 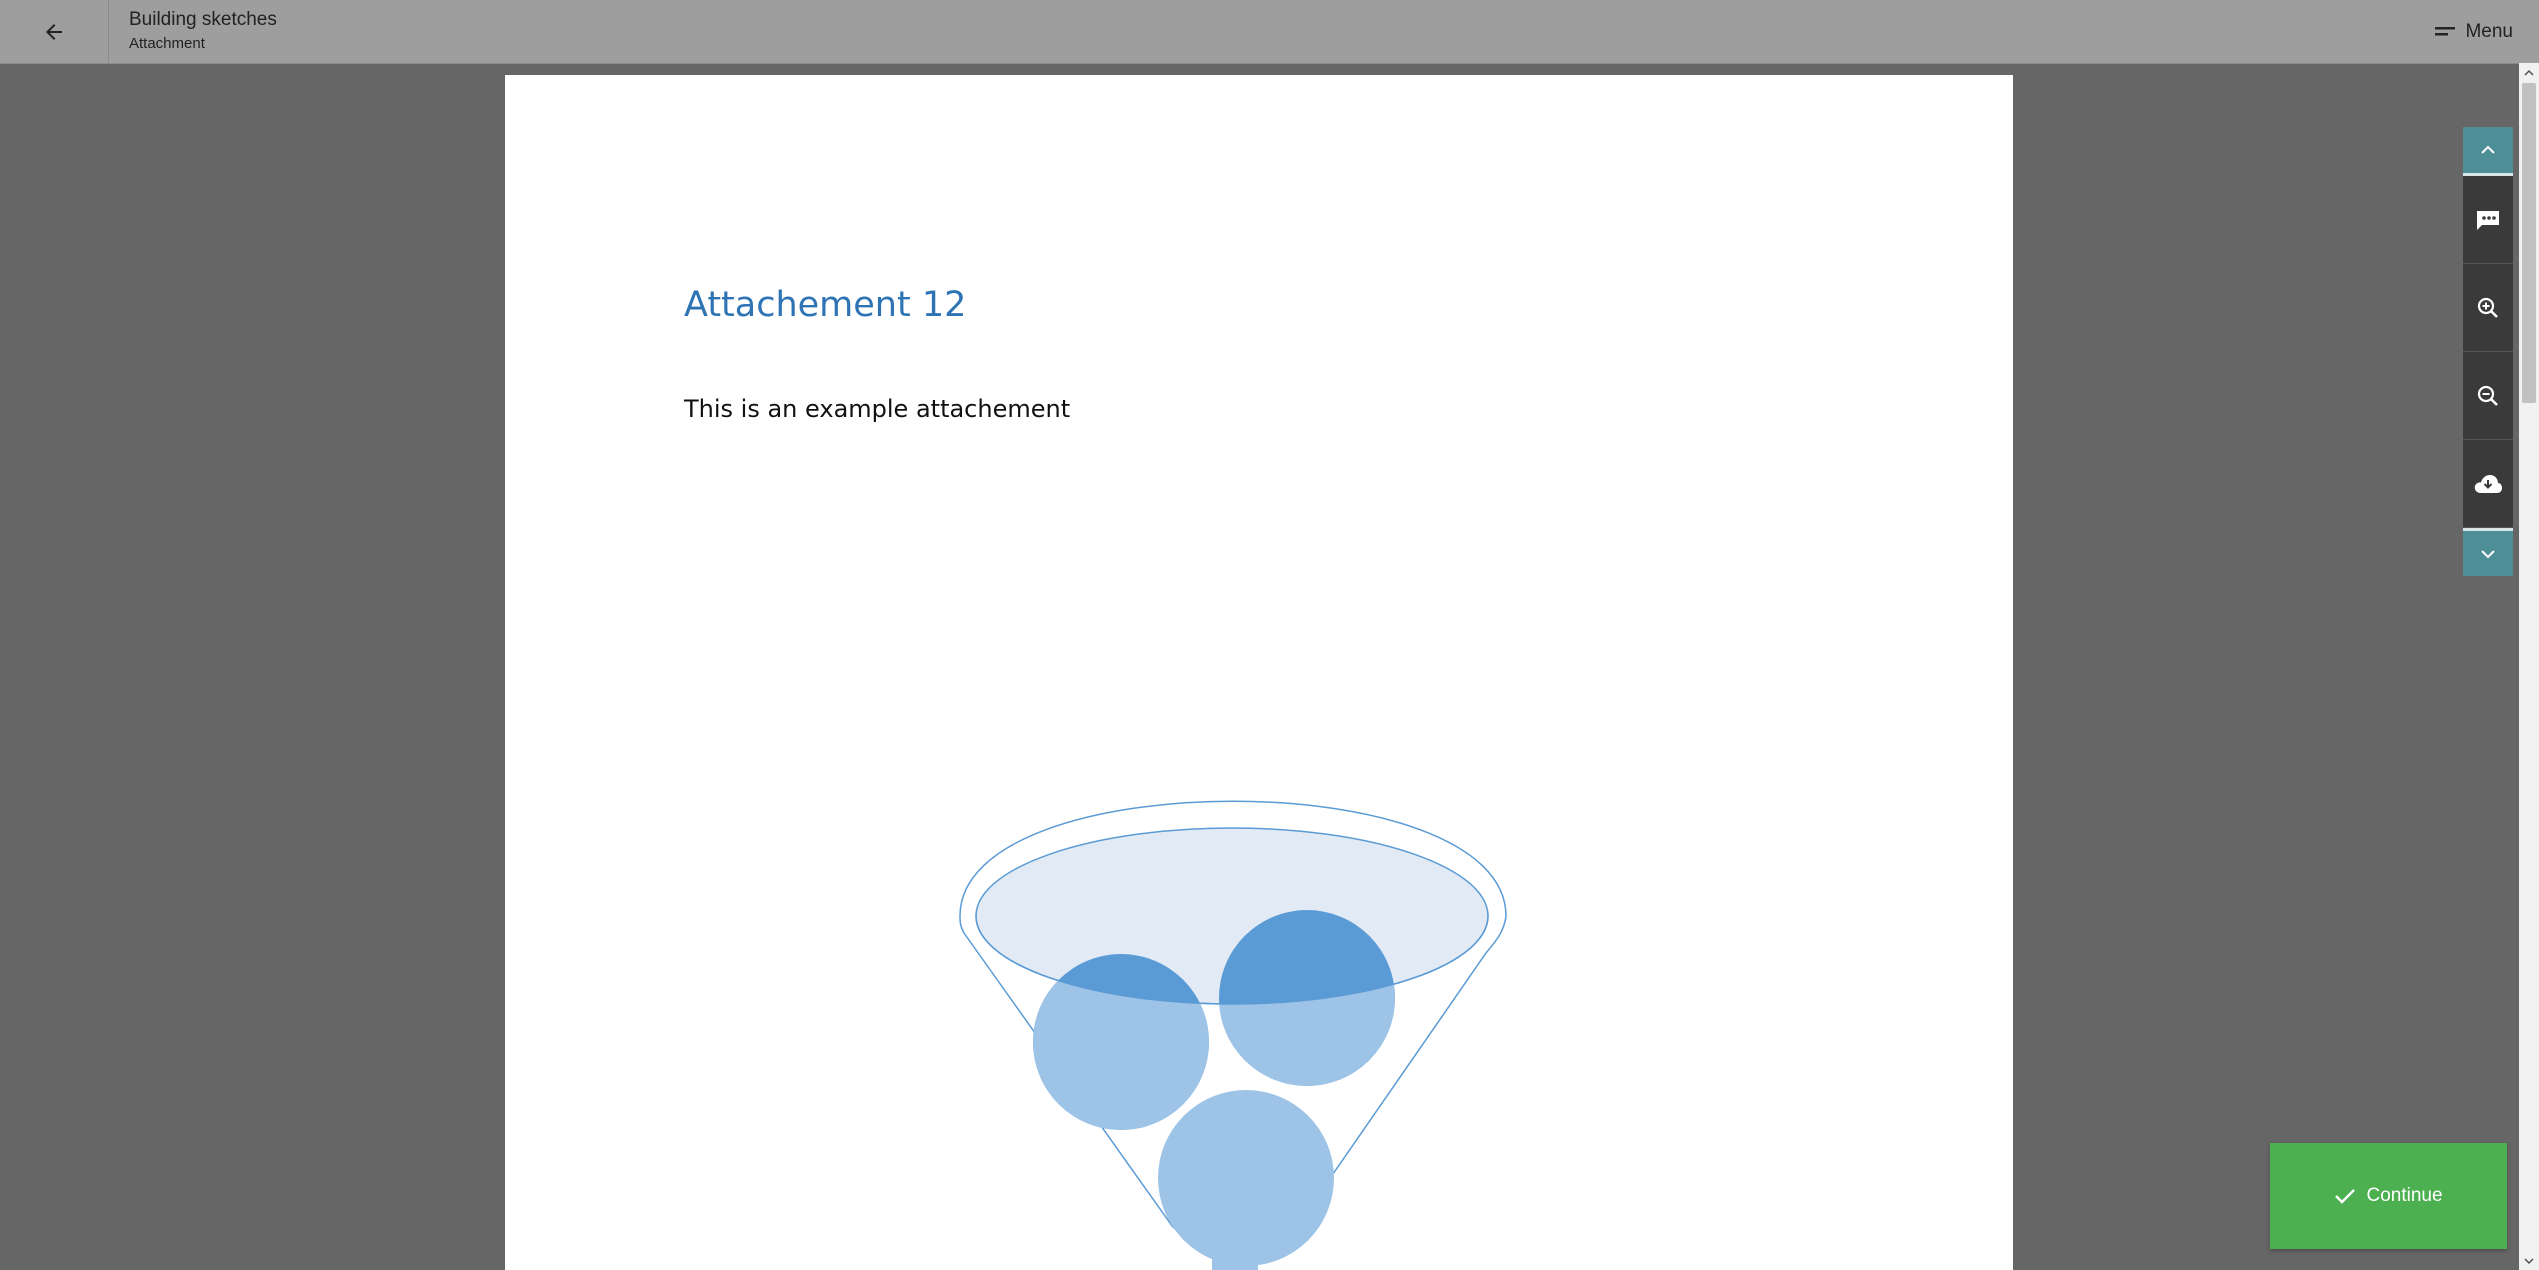 I want to click on chevron-down-icon, so click(x=2488, y=553).